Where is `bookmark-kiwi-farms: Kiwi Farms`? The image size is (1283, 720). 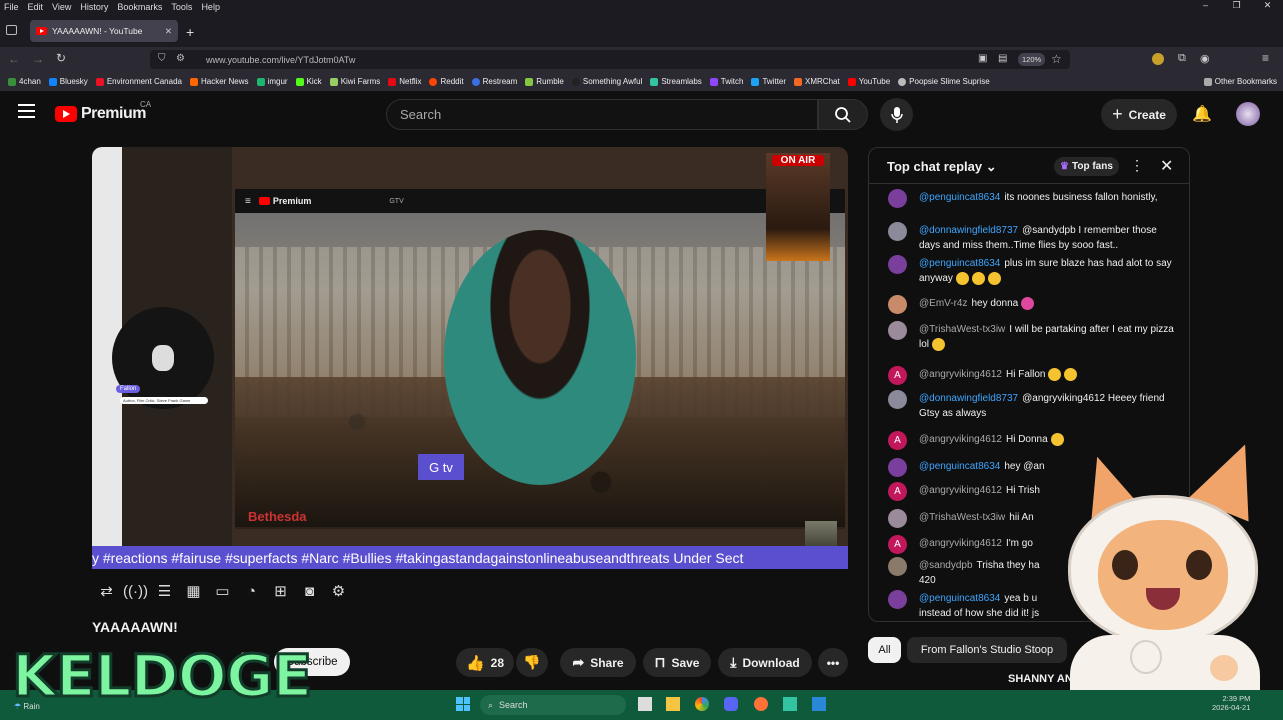
bookmark-kiwi-farms: Kiwi Farms is located at coordinates (354, 81).